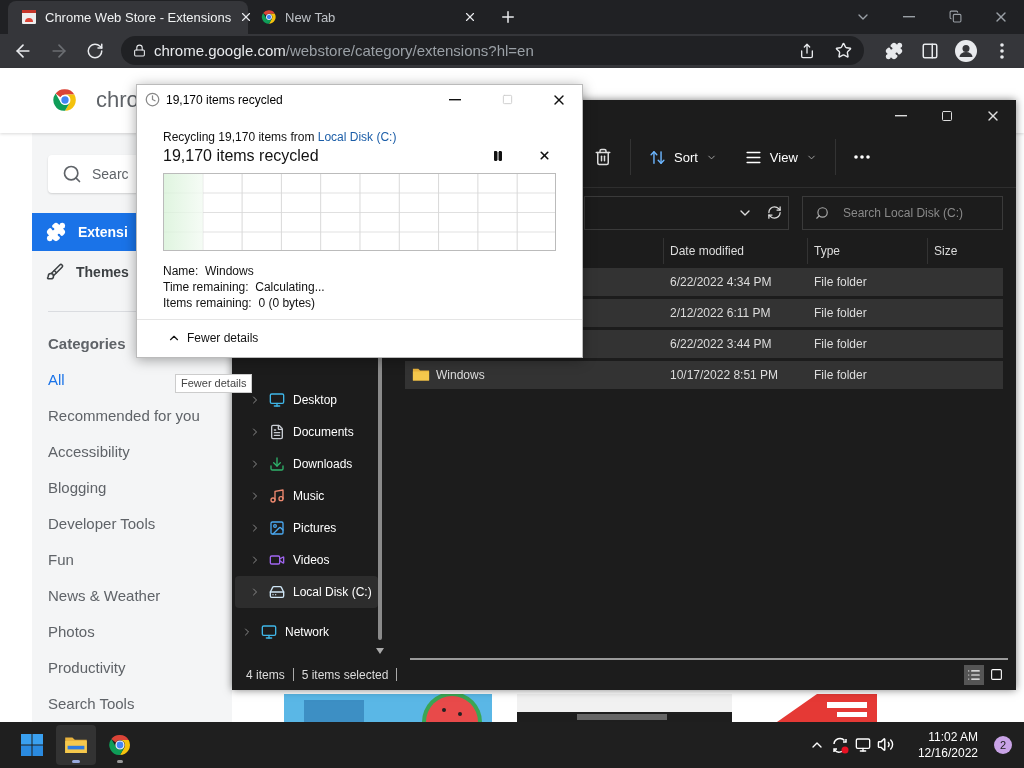 The width and height of the screenshot is (1024, 768). I want to click on dialog-title: 19,170 items recycled, so click(225, 99).